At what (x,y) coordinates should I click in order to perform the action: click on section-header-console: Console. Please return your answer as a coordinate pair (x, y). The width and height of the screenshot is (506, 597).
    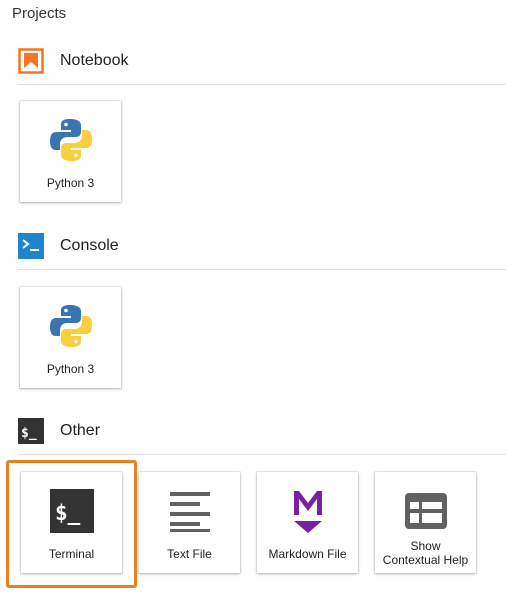
    Looking at the image, I should click on (262, 246).